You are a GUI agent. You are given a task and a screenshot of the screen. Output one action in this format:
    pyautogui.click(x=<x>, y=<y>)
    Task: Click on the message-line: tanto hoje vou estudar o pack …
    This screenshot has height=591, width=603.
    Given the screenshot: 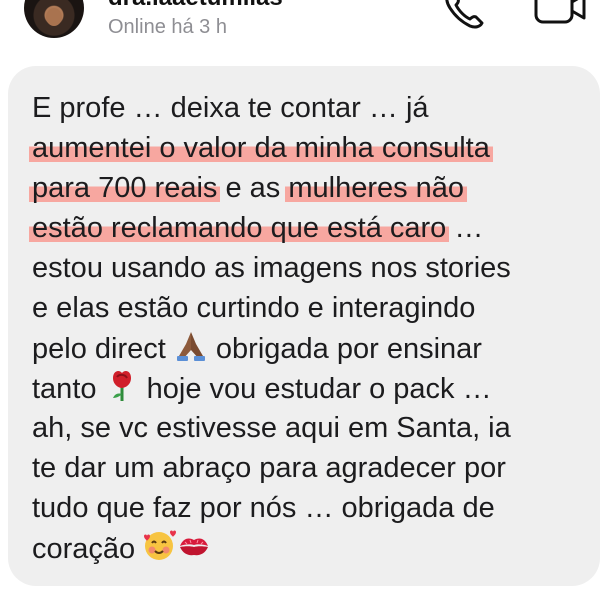 What is the action you would take?
    pyautogui.click(x=312, y=388)
    